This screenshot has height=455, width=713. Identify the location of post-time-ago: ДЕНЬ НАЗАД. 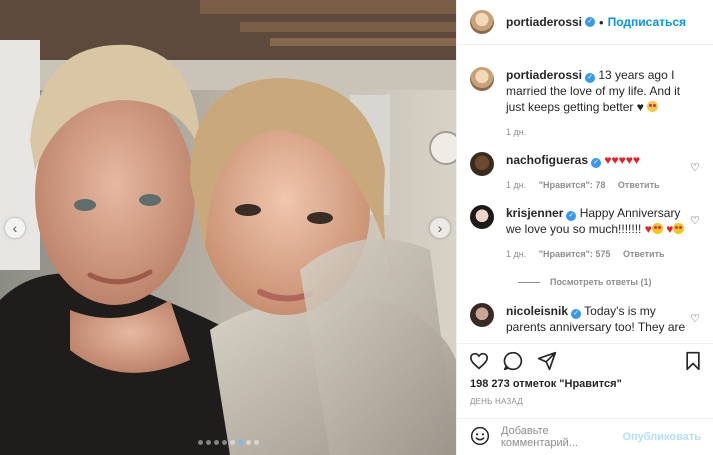
(496, 401).